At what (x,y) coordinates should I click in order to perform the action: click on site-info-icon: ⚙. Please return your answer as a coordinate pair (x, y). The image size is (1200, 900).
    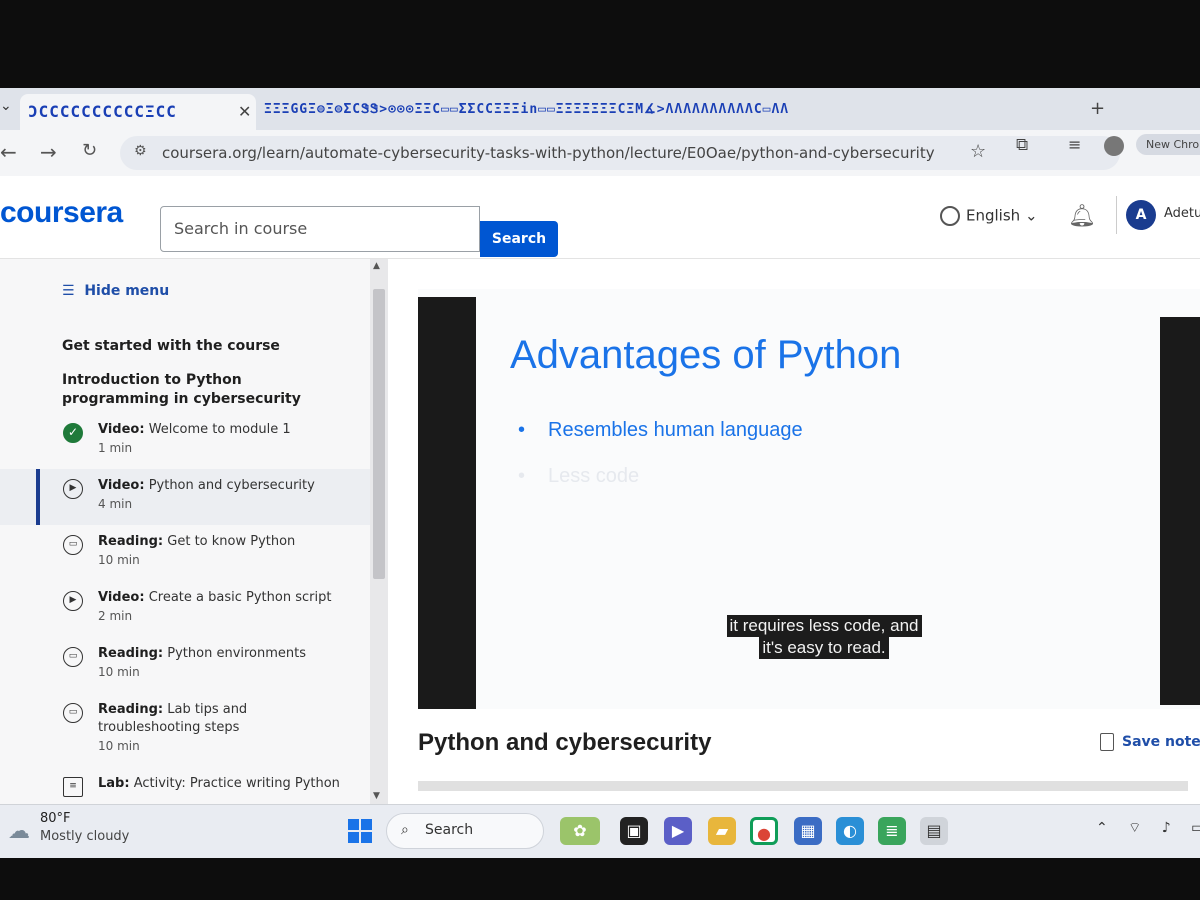
    Looking at the image, I should click on (140, 151).